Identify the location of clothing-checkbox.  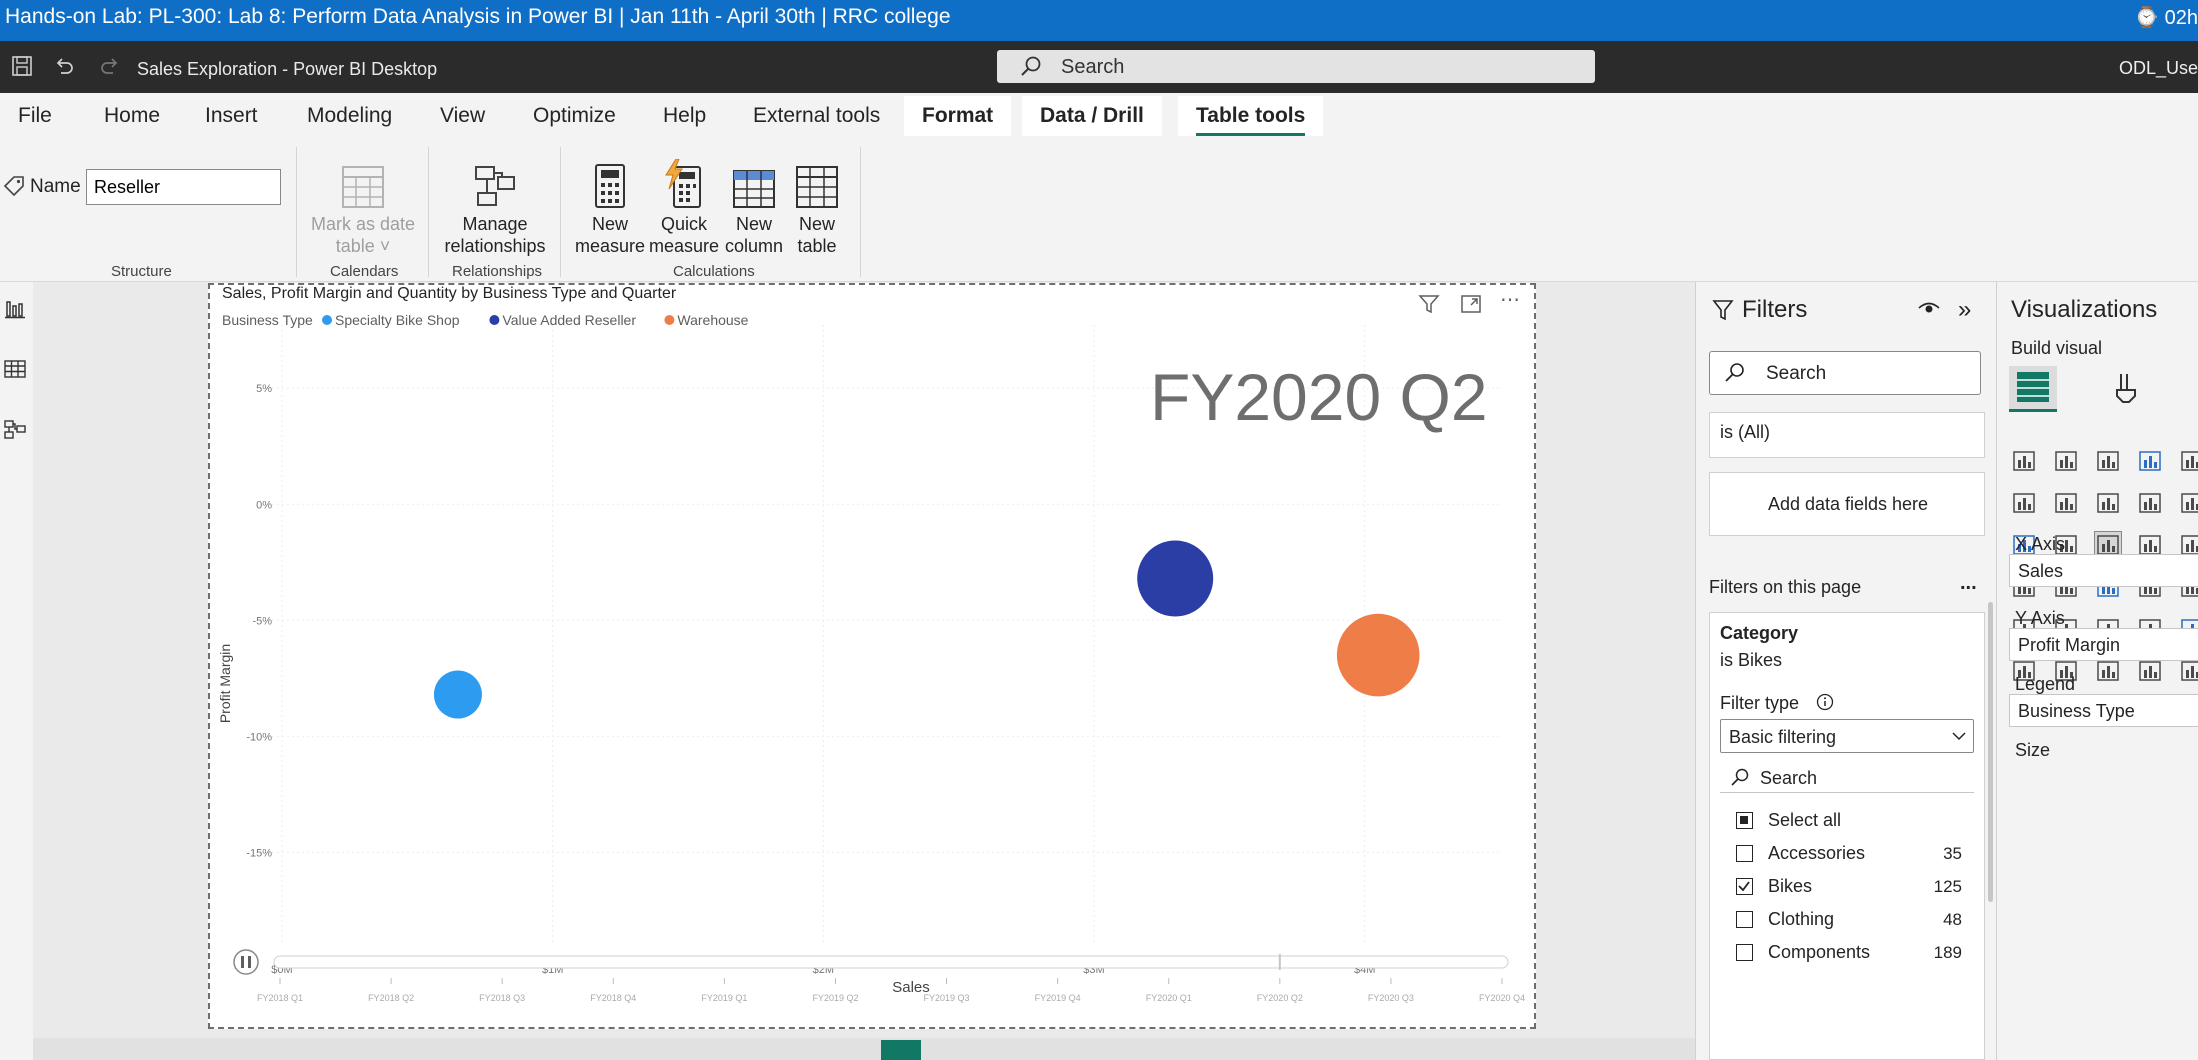
(1744, 919).